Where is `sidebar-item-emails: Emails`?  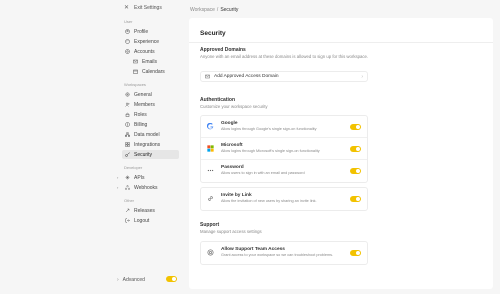 sidebar-item-emails: Emails is located at coordinates (154, 61).